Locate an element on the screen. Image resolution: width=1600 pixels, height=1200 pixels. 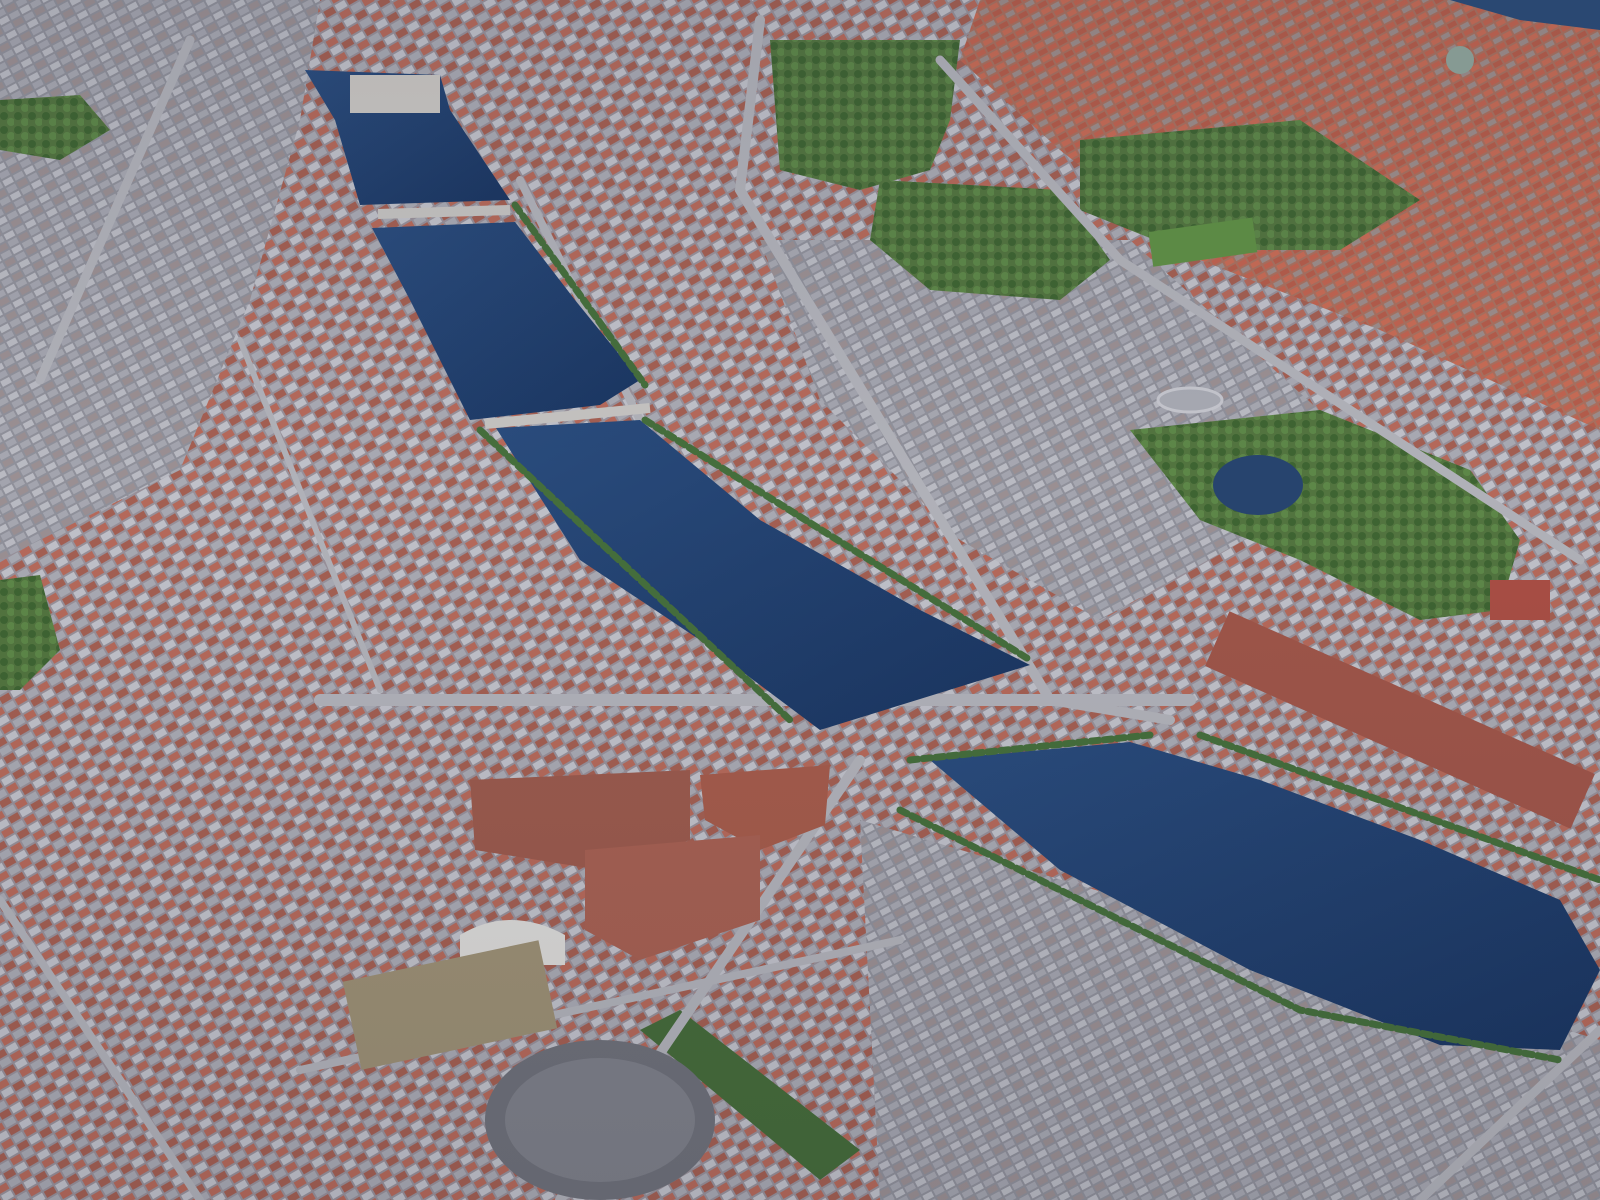
park-pond is located at coordinates (1258, 485).